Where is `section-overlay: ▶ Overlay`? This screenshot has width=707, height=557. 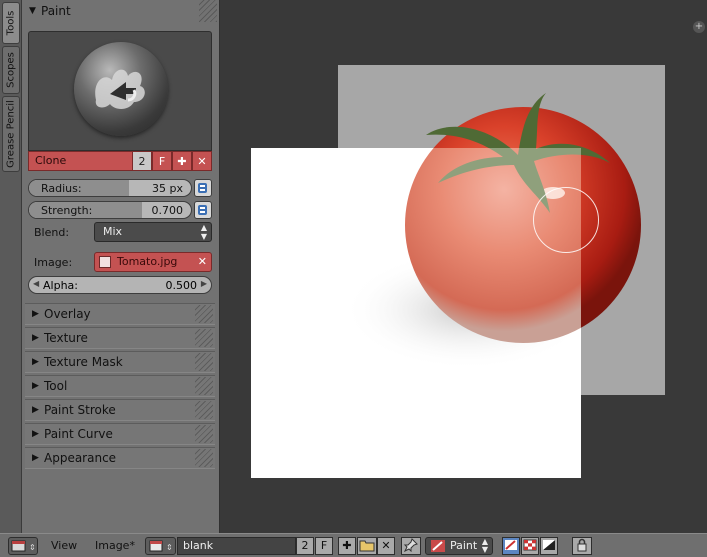
section-overlay: ▶ Overlay is located at coordinates (120, 314).